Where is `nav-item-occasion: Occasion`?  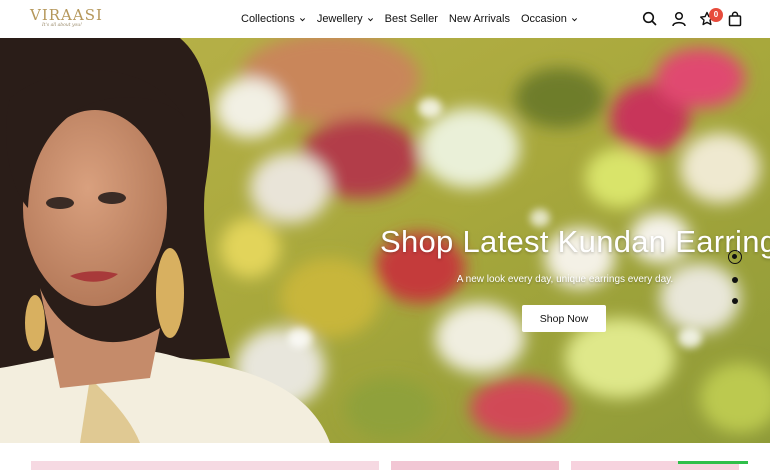
nav-item-occasion: Occasion is located at coordinates (549, 19).